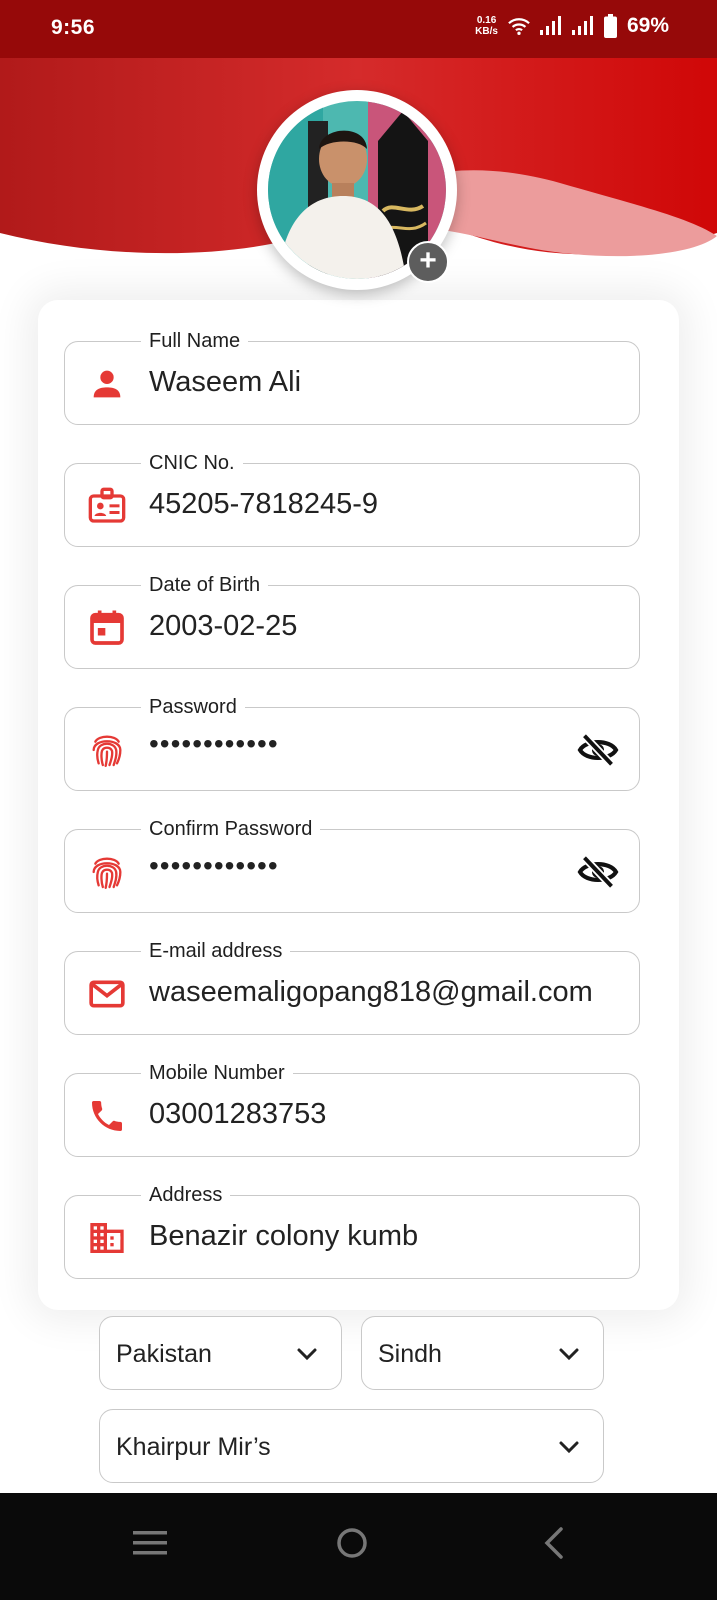 This screenshot has width=717, height=1600. Describe the element at coordinates (351, 1446) in the screenshot. I see `district-dropdown: Khairpur Mir’s` at that location.